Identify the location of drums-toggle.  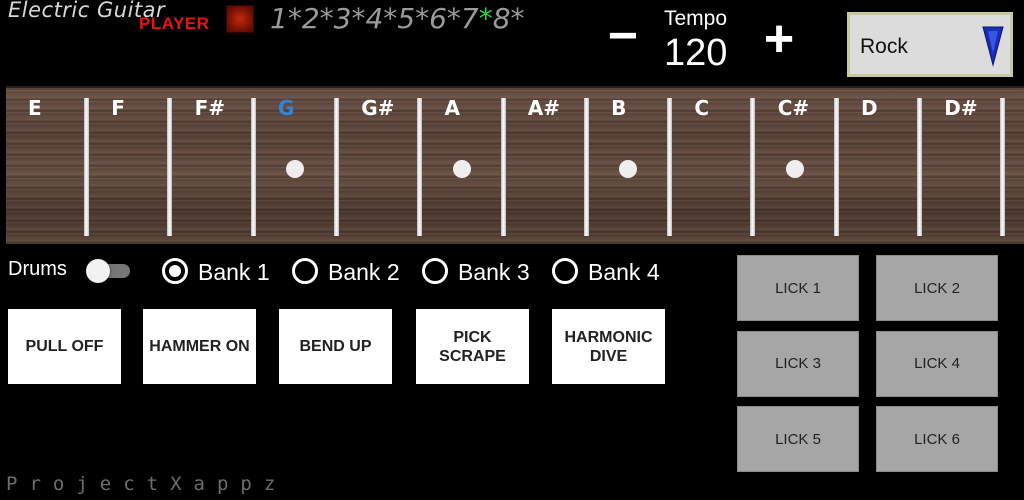
(109, 271).